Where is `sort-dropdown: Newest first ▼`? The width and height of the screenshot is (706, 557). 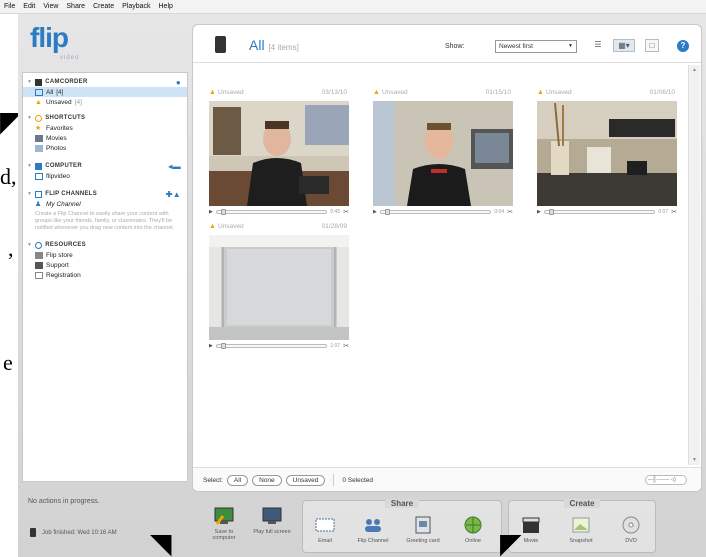
sort-dropdown: Newest first ▼ is located at coordinates (536, 46).